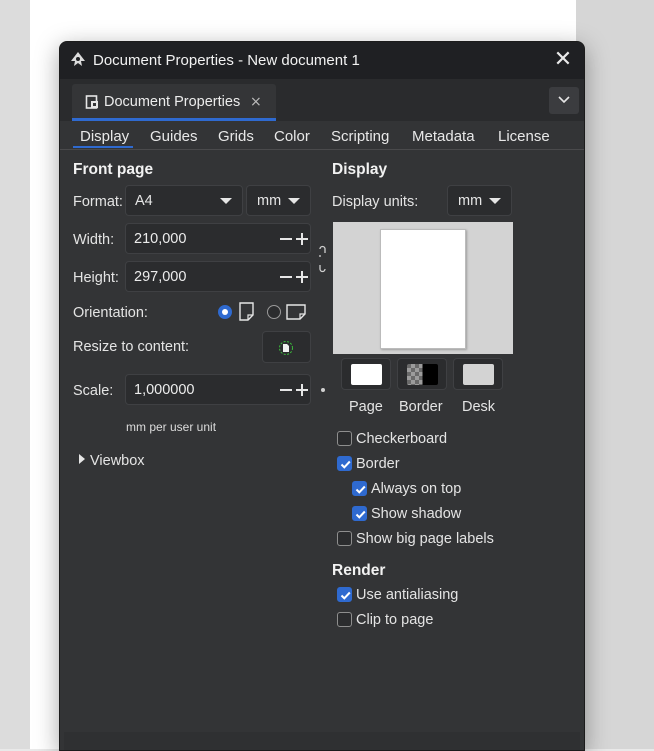 Image resolution: width=654 pixels, height=751 pixels. Describe the element at coordinates (117, 461) in the screenshot. I see `viewbox-expander-label: Viewbox` at that location.